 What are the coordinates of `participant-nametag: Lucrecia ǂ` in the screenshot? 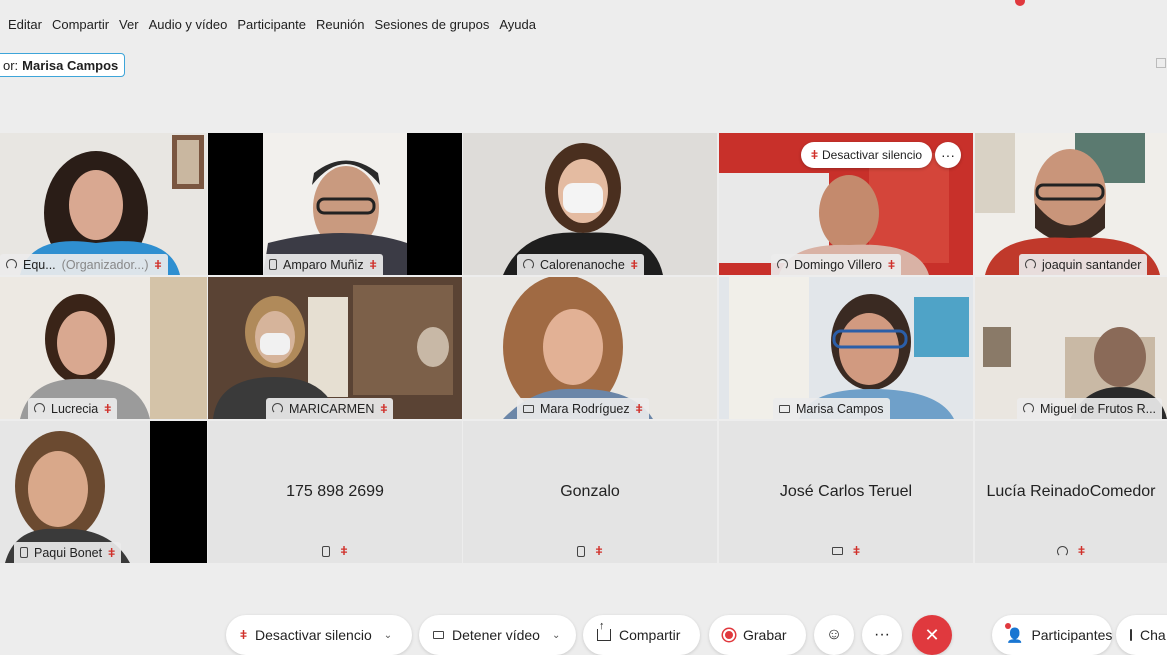 It's located at (73, 408).